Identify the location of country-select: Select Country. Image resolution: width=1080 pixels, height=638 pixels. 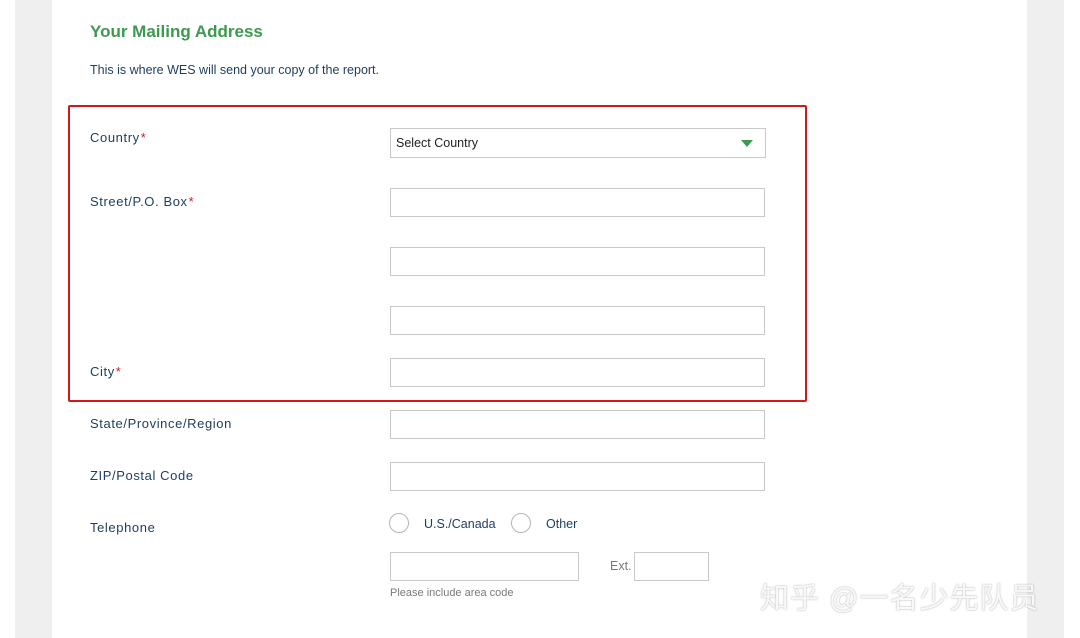
(578, 143).